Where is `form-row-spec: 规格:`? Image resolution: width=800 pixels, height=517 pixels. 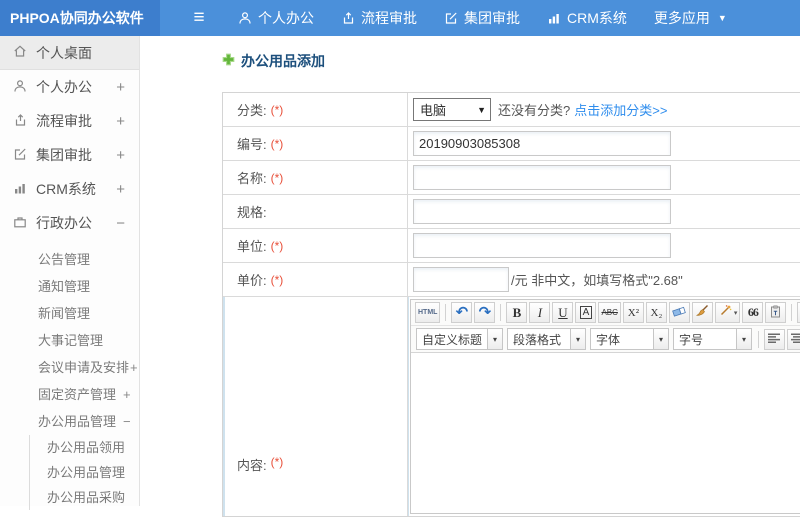 form-row-spec: 规格: is located at coordinates (511, 212).